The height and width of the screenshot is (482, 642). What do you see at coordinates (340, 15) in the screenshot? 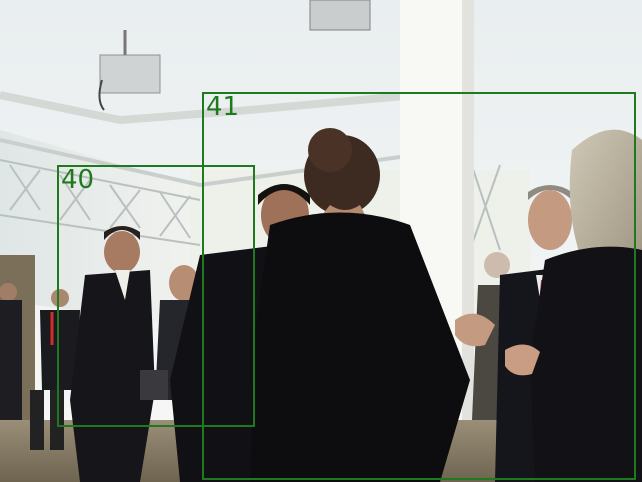
I see `ceiling-fixture` at bounding box center [340, 15].